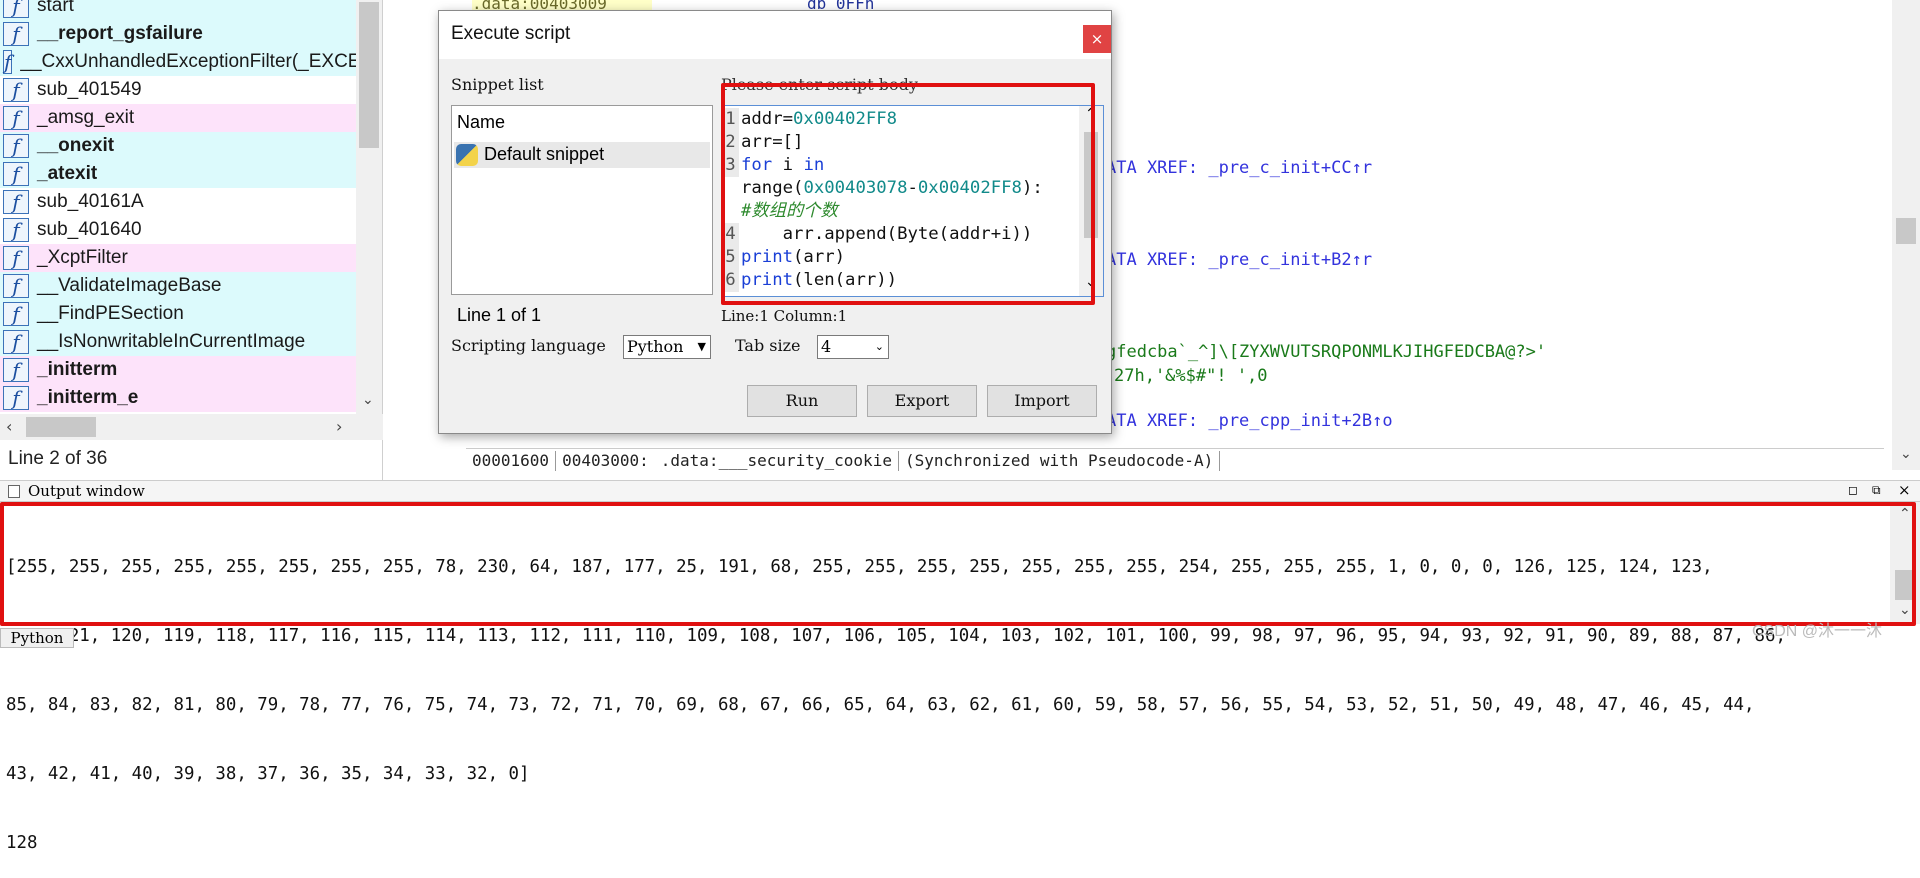  What do you see at coordinates (76, 145) in the screenshot?
I see `function-name: __onexit` at bounding box center [76, 145].